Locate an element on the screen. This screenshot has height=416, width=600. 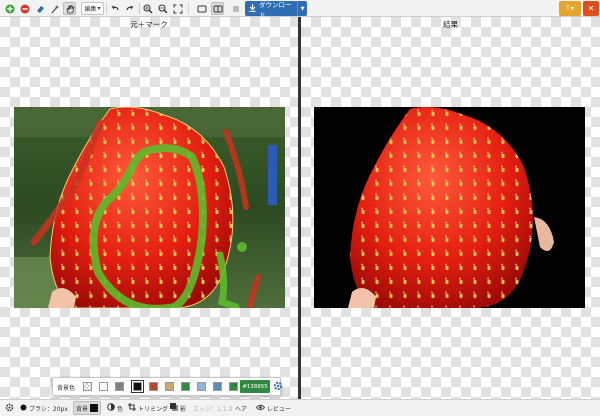
palette-label: 背景色 is located at coordinates (66, 388).